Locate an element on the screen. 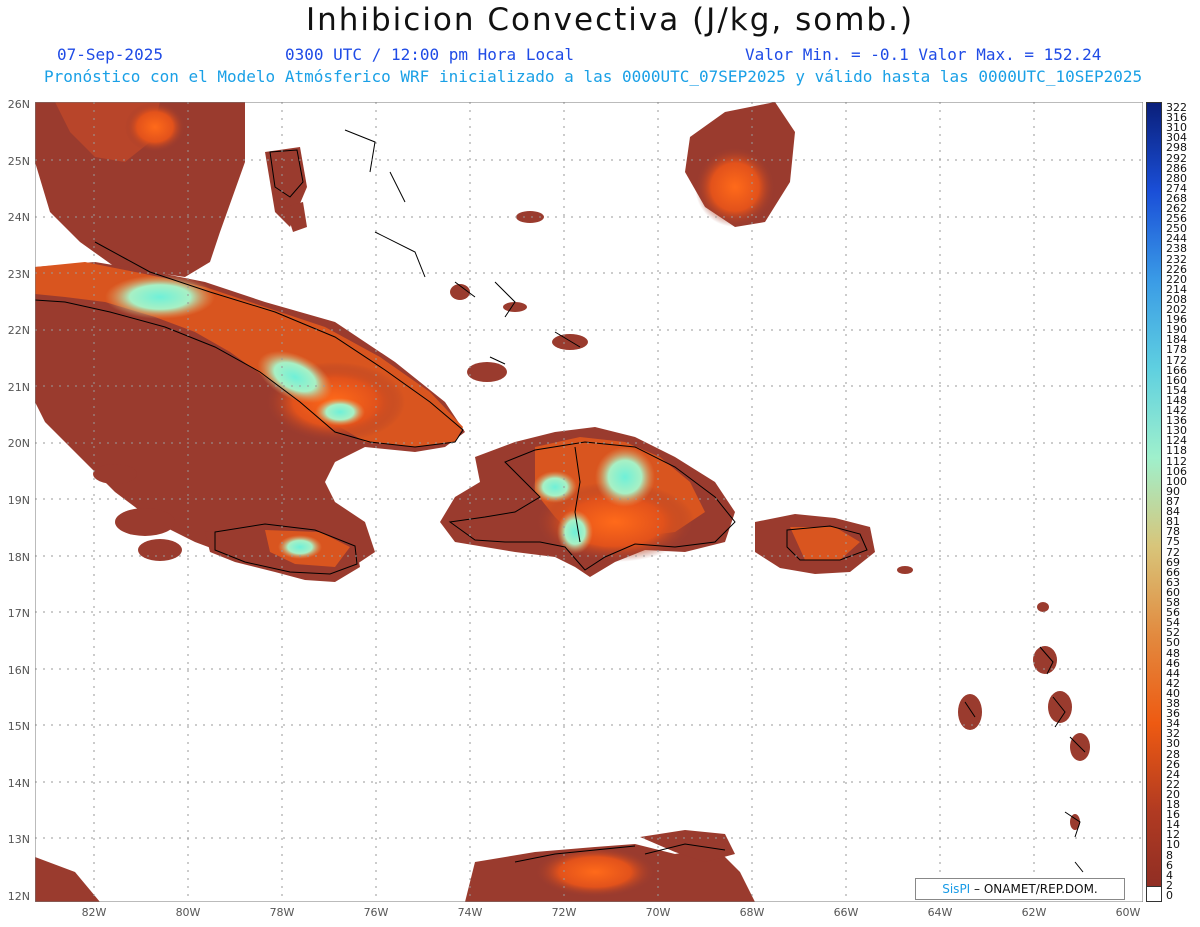 The width and height of the screenshot is (1200, 927). lat-tick-label: 16N is located at coordinates (18, 670).